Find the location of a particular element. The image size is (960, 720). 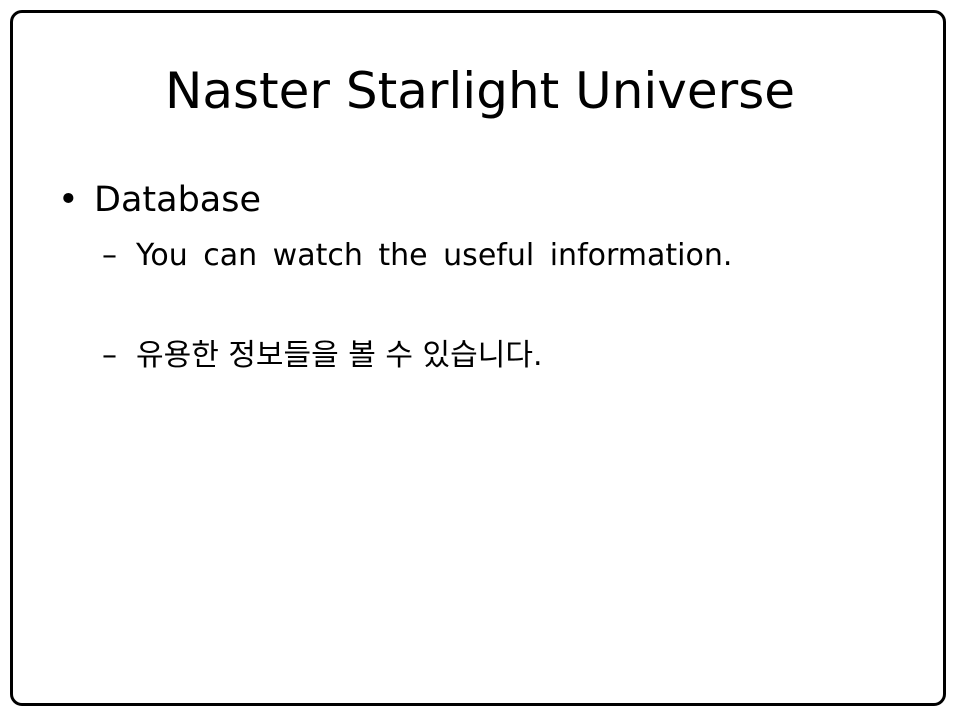

sub-item-english: – You can watch the useful information. is located at coordinates (417, 256).